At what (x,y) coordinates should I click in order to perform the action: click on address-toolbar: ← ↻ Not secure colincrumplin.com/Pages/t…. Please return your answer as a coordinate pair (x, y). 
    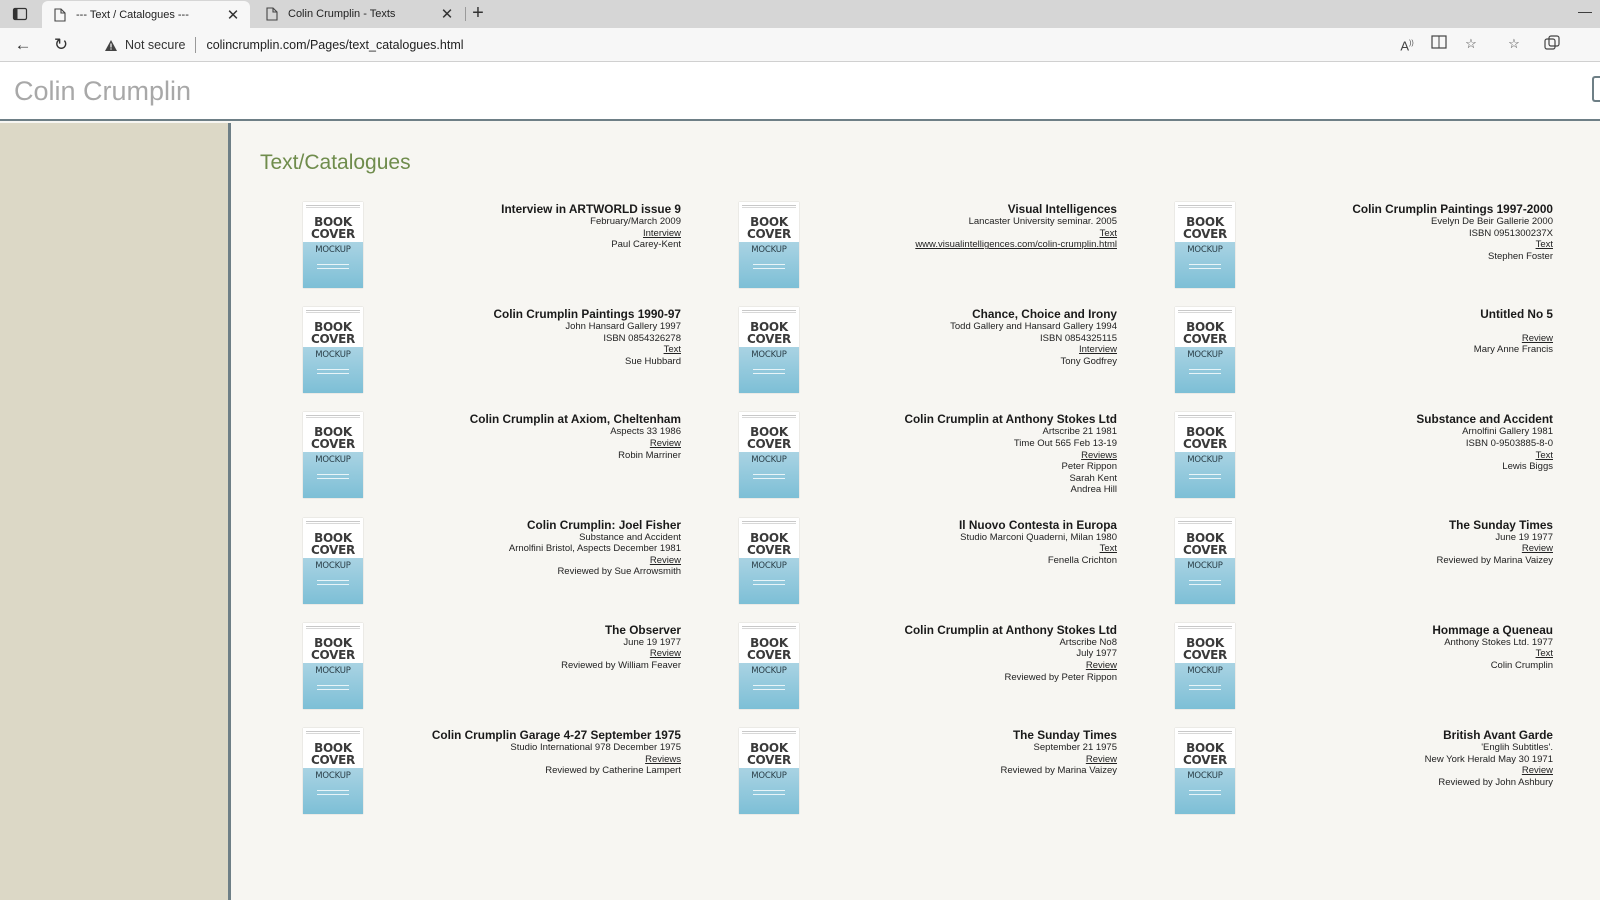
    Looking at the image, I should click on (800, 45).